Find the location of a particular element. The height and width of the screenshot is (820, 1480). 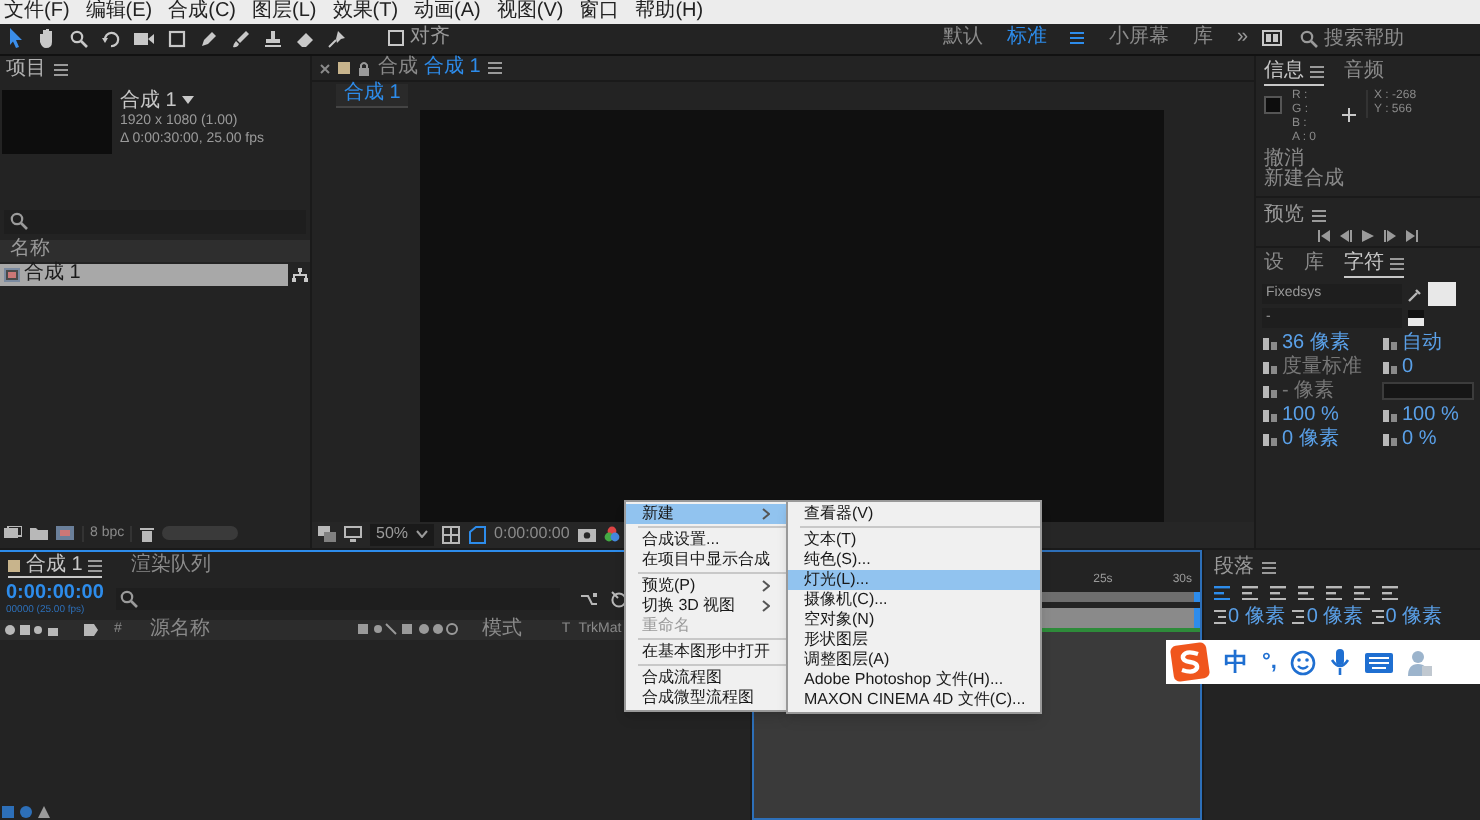

fill-color-swatch is located at coordinates (1442, 293).